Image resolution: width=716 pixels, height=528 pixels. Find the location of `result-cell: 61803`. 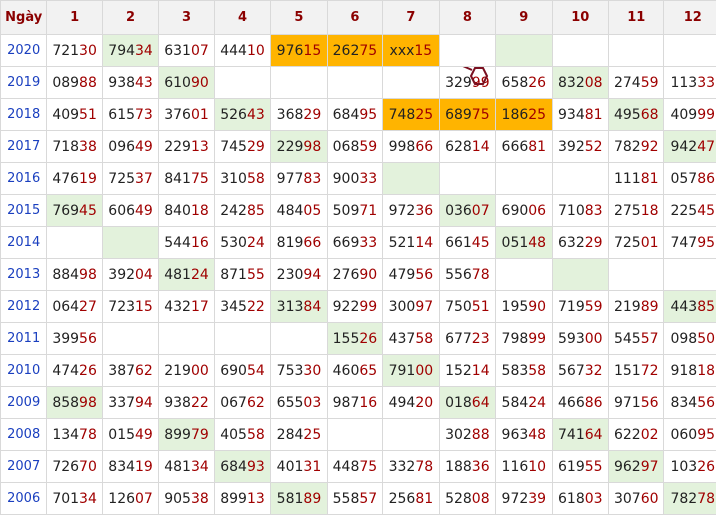

result-cell: 61803 is located at coordinates (580, 498).